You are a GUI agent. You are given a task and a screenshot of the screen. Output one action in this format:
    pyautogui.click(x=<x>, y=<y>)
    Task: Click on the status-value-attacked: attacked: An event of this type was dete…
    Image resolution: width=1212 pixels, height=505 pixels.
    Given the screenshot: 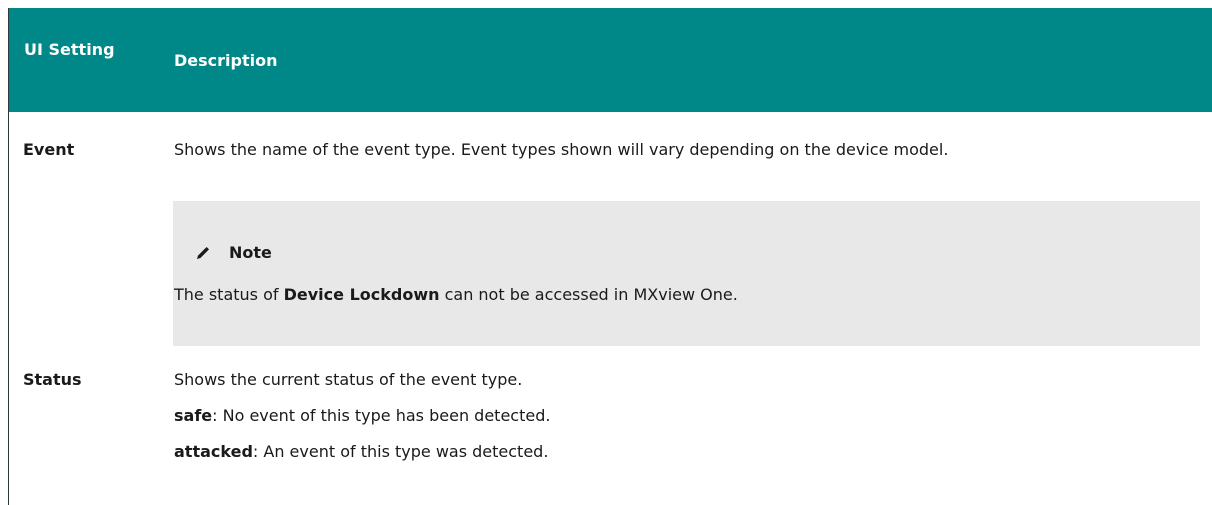 What is the action you would take?
    pyautogui.click(x=361, y=451)
    